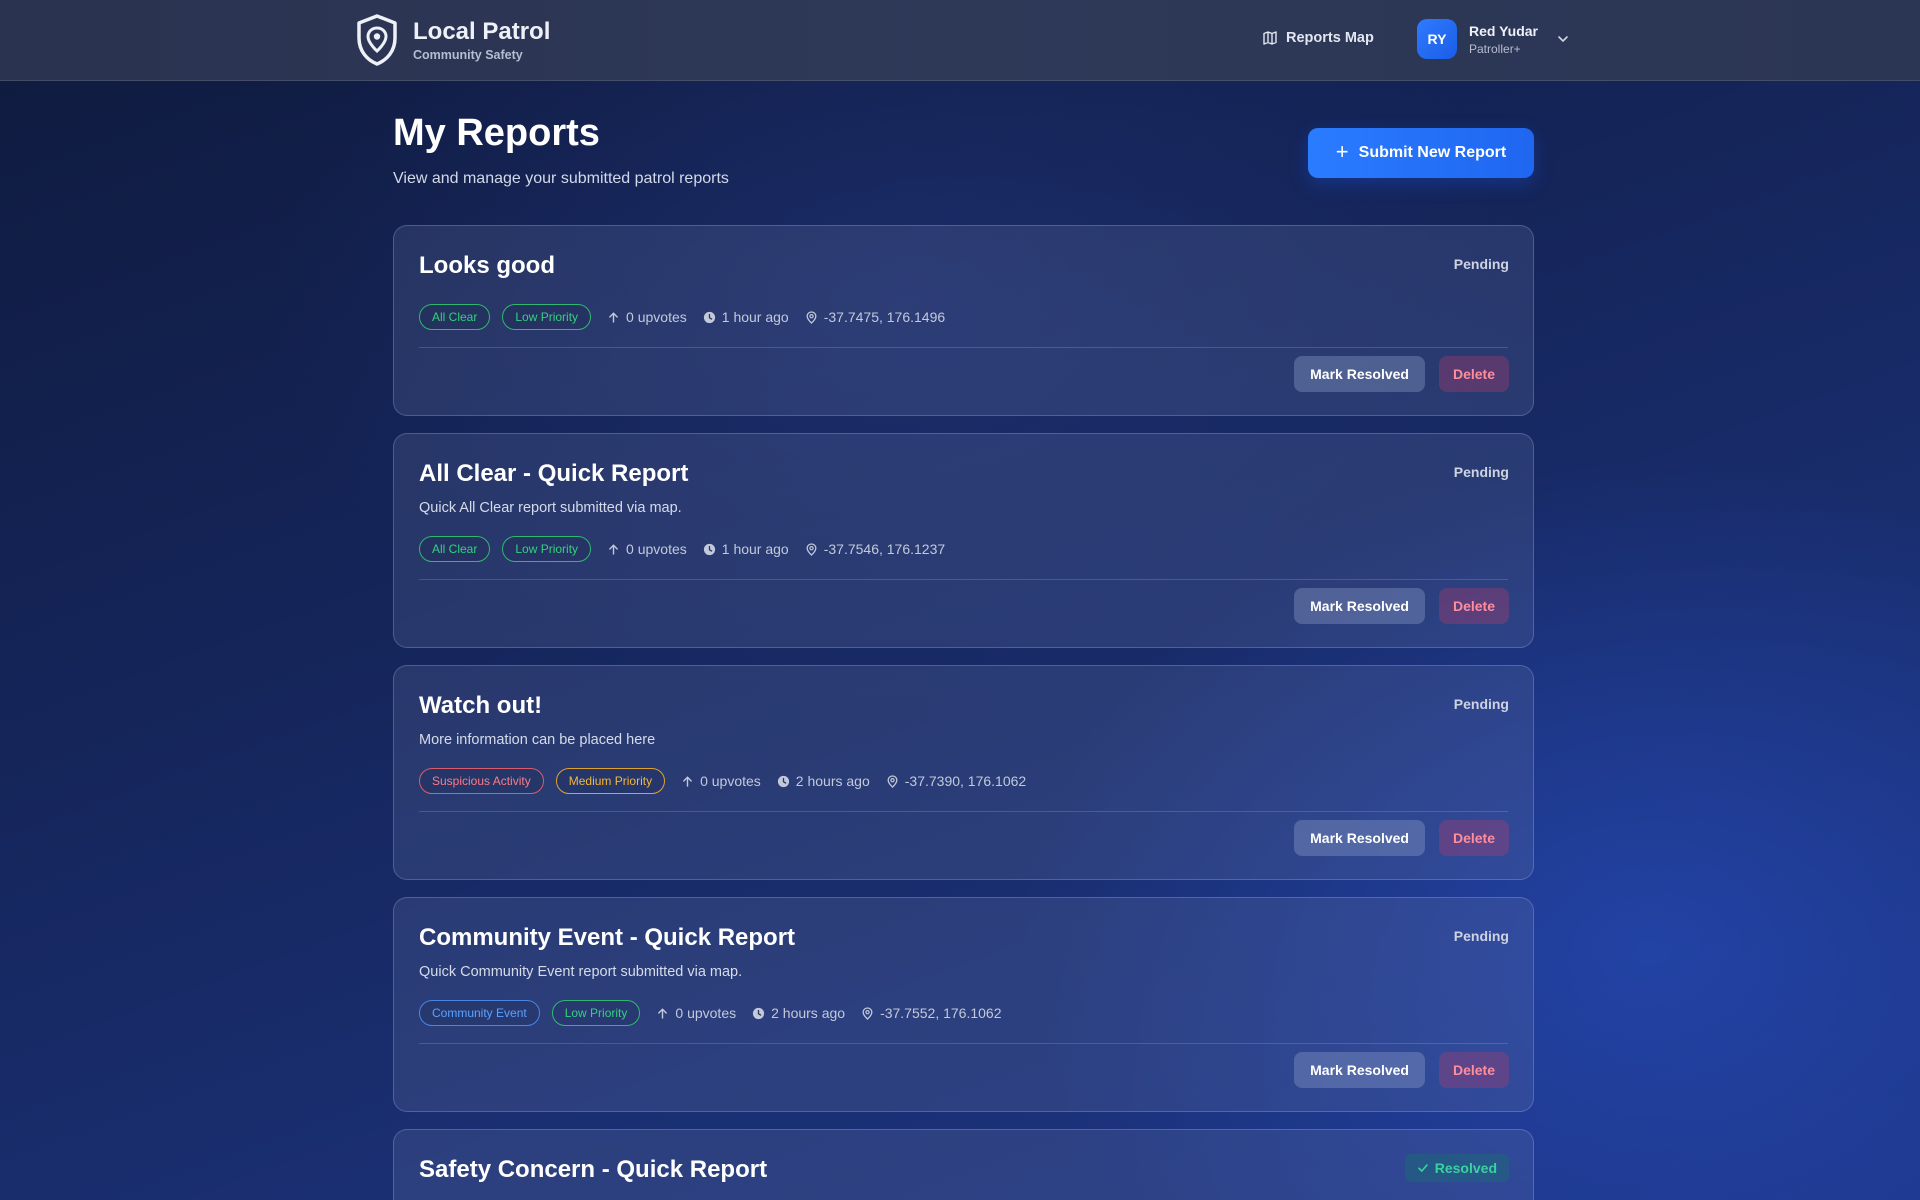 The height and width of the screenshot is (1200, 1920). What do you see at coordinates (481, 705) in the screenshot?
I see `report-title: Watch out!` at bounding box center [481, 705].